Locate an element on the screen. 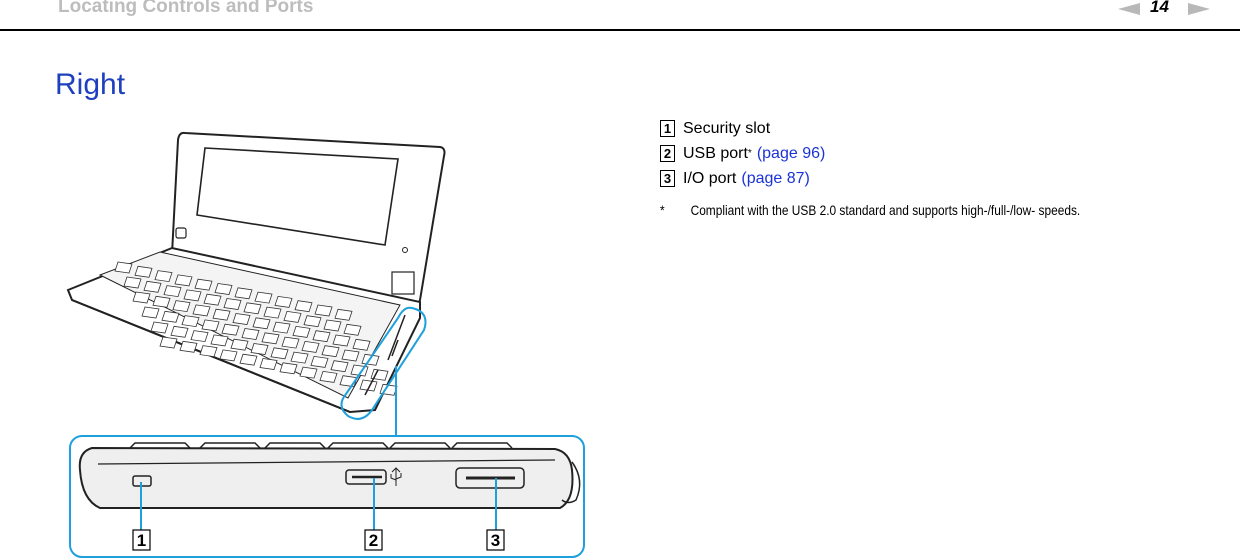 This screenshot has width=1240, height=560. item-number-box: 3 is located at coordinates (667, 178).